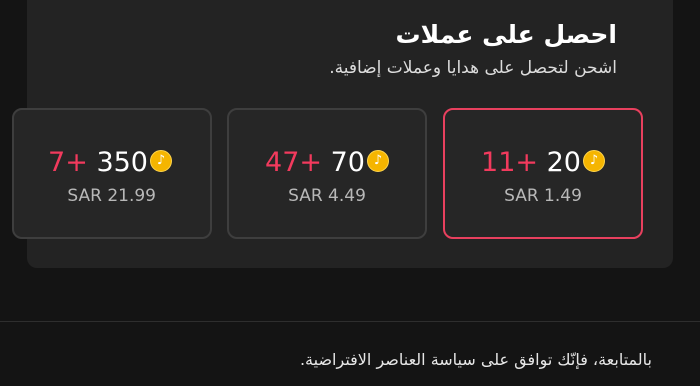  What do you see at coordinates (350, 321) in the screenshot?
I see `divider` at bounding box center [350, 321].